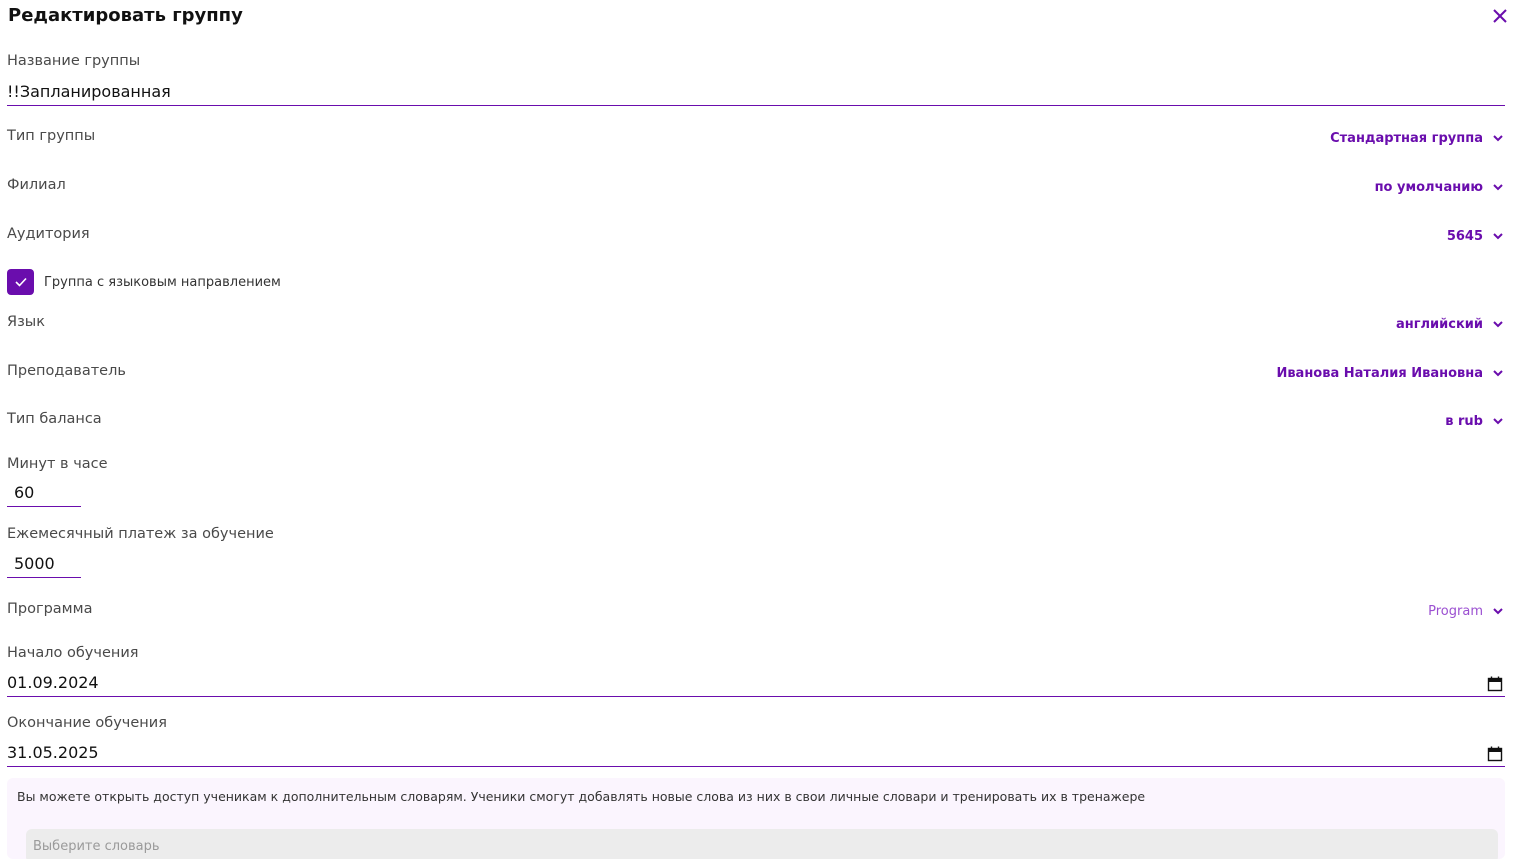 The image size is (1514, 859). I want to click on close-button, so click(1500, 16).